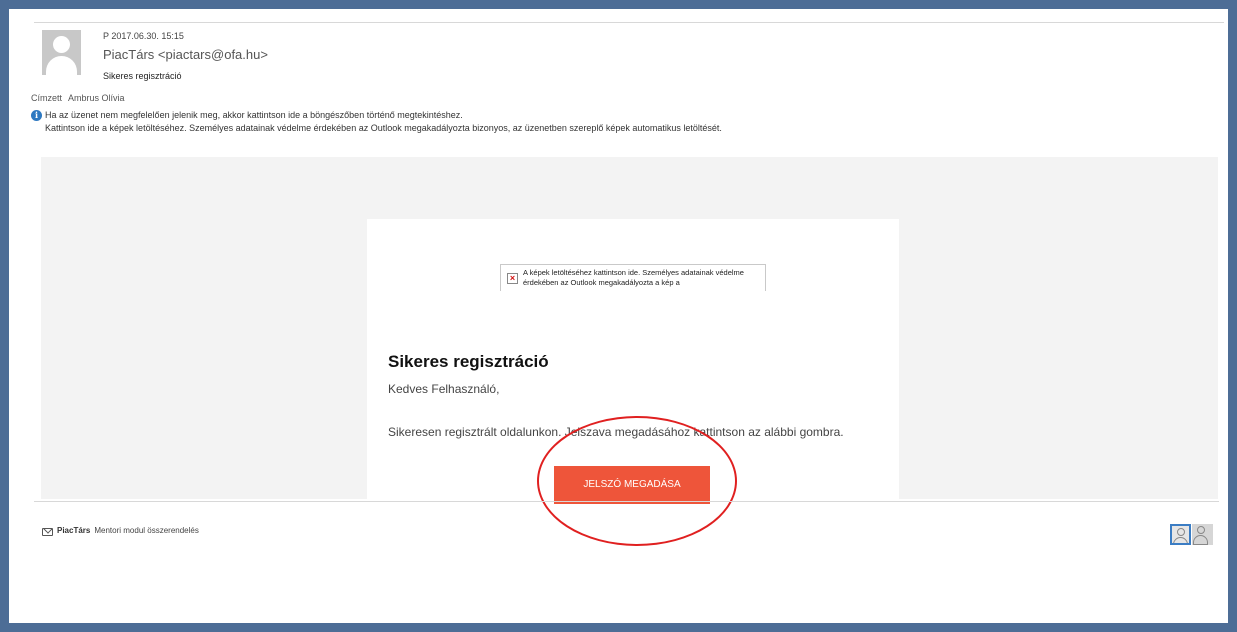 Image resolution: width=1237 pixels, height=632 pixels. What do you see at coordinates (185, 54) in the screenshot?
I see `message-sender: PiacTárs <piactars@ofa.hu>` at bounding box center [185, 54].